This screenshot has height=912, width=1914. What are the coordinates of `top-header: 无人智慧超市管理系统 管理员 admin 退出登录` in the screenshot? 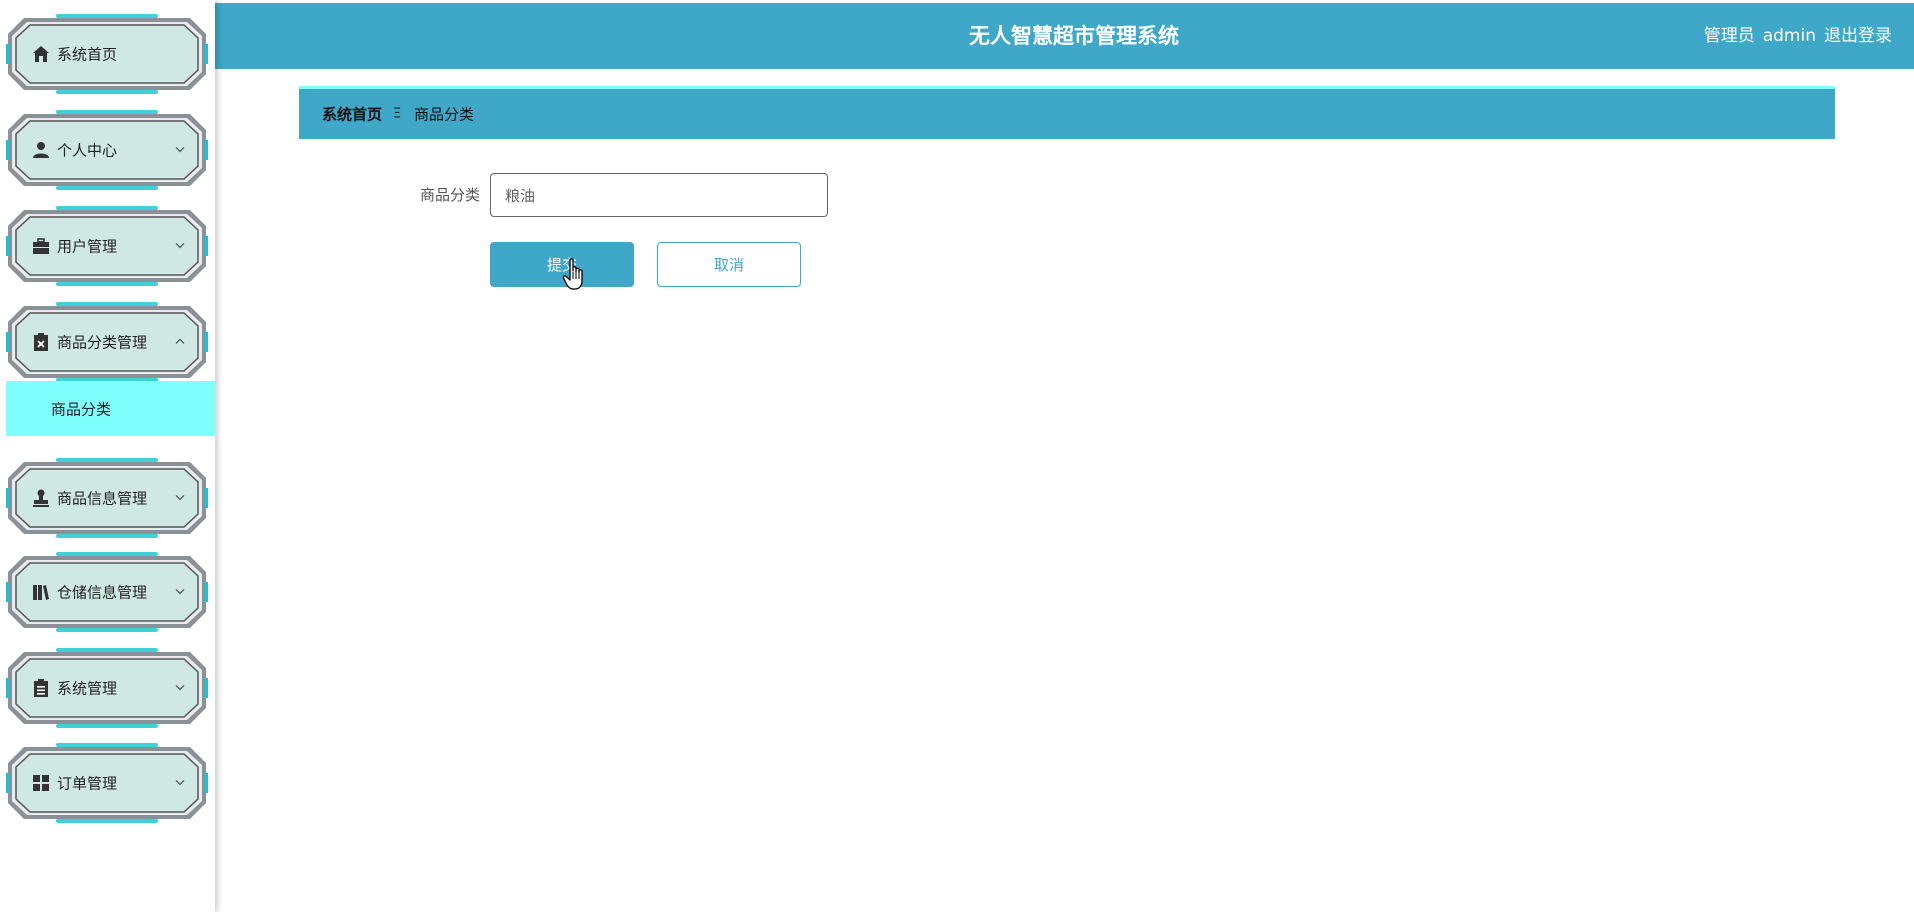 It's located at (1064, 36).